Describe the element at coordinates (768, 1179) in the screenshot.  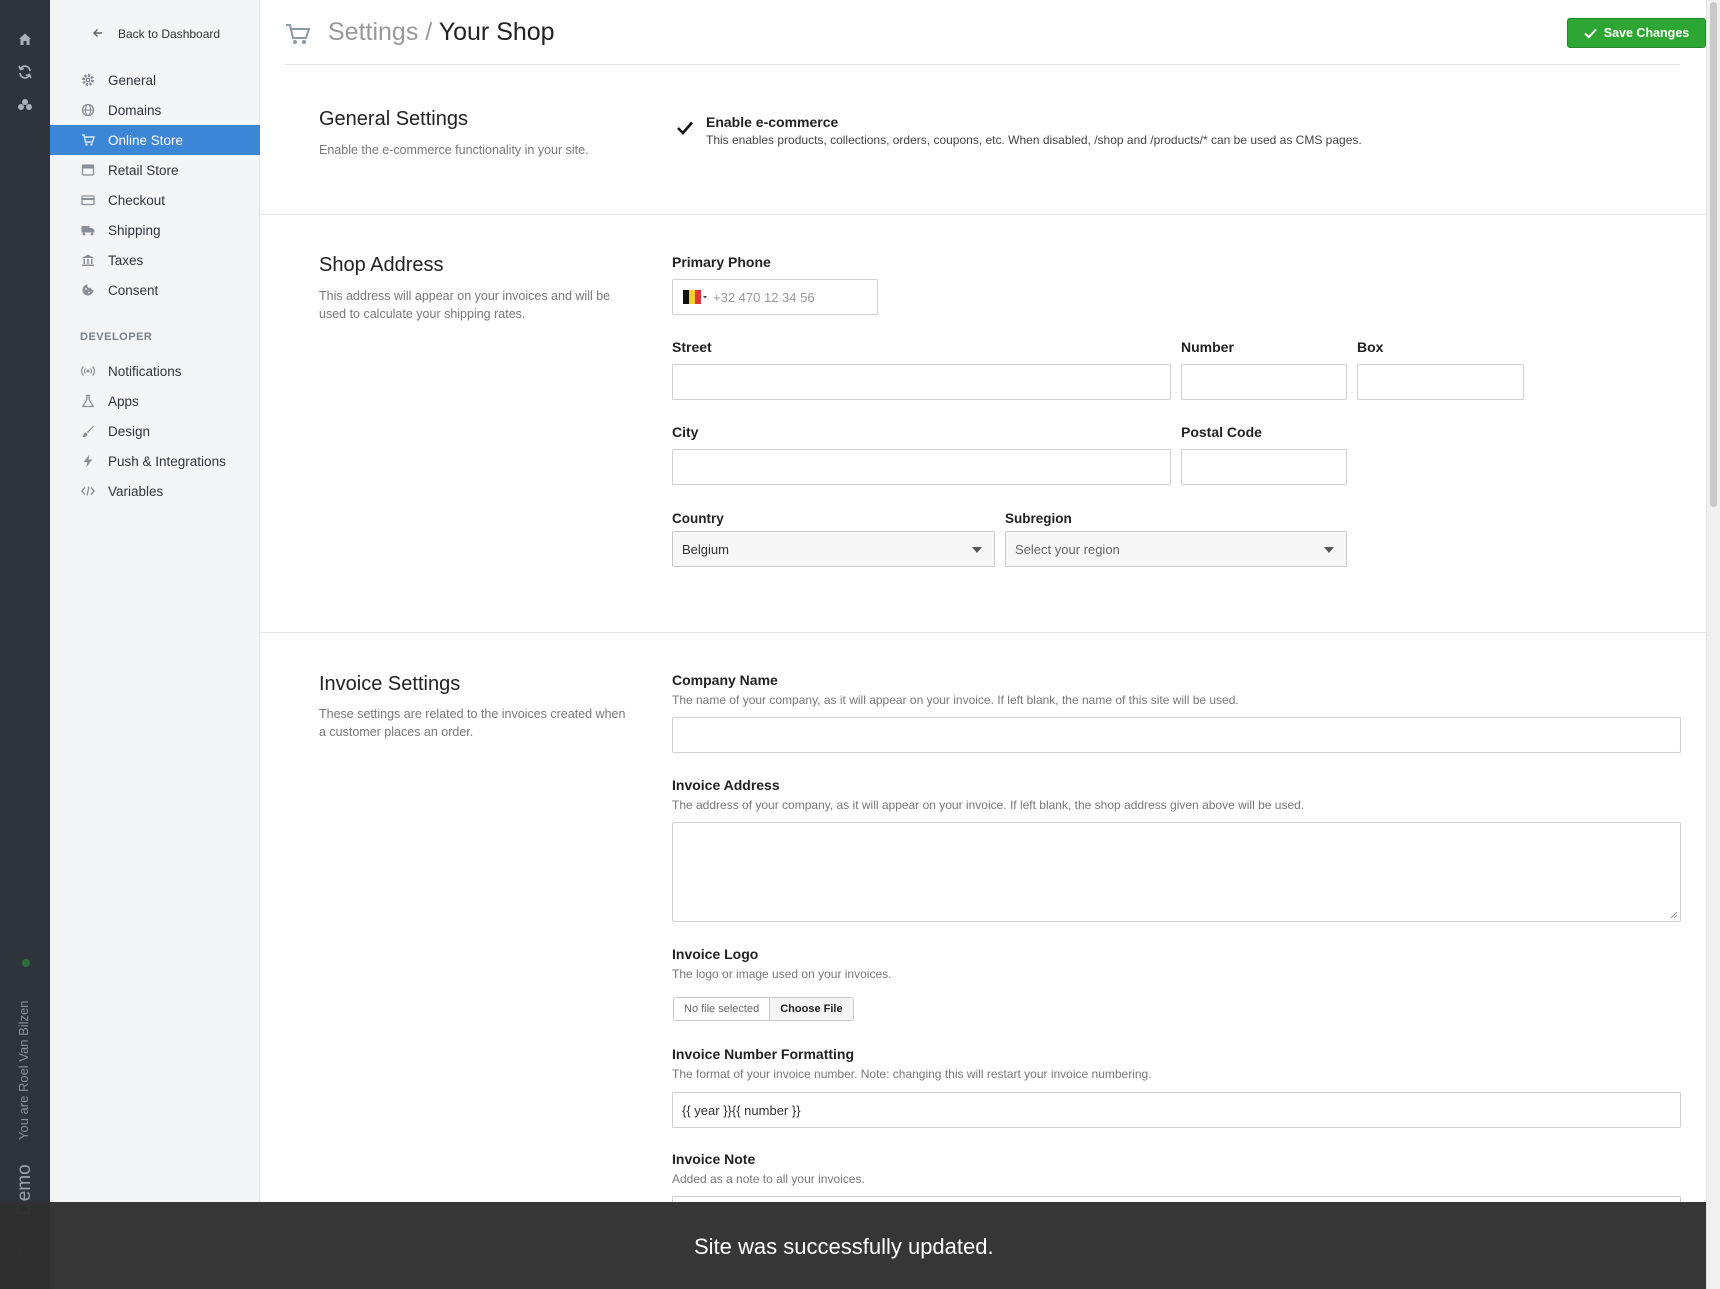
I see `invoice-note-hint: Added as a note to all your invoices.` at that location.